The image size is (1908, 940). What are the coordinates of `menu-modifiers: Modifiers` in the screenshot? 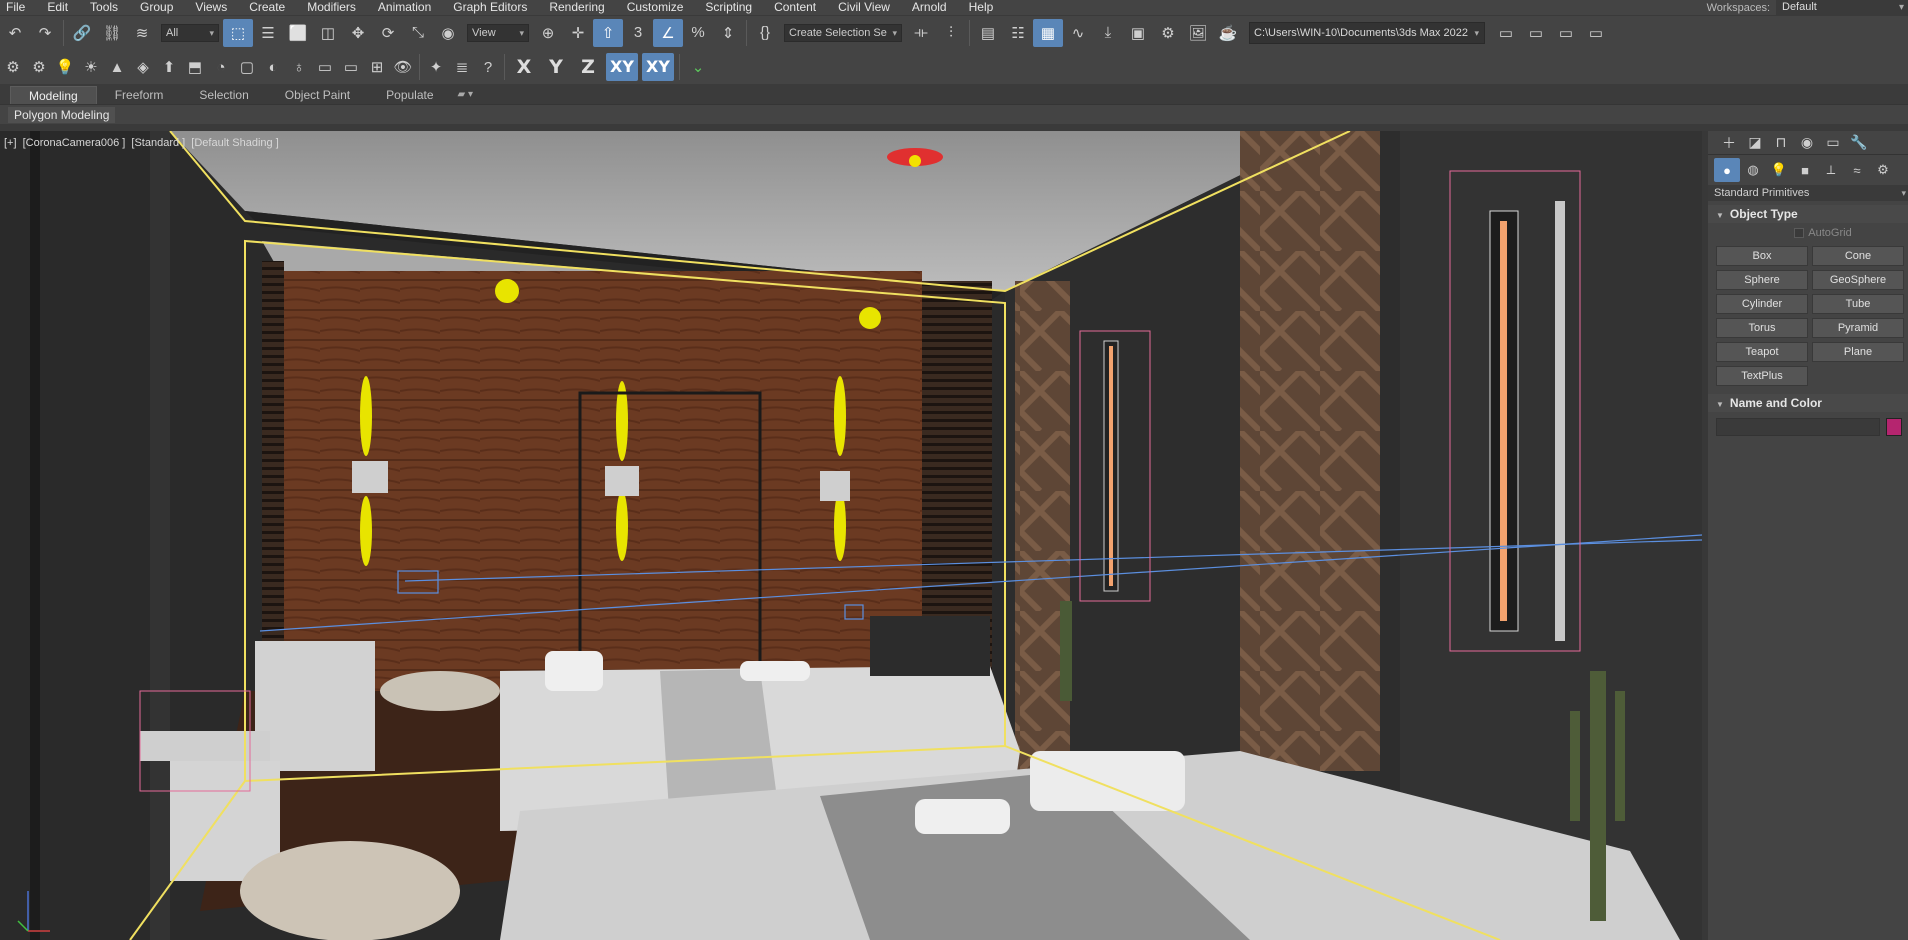 It's located at (331, 7).